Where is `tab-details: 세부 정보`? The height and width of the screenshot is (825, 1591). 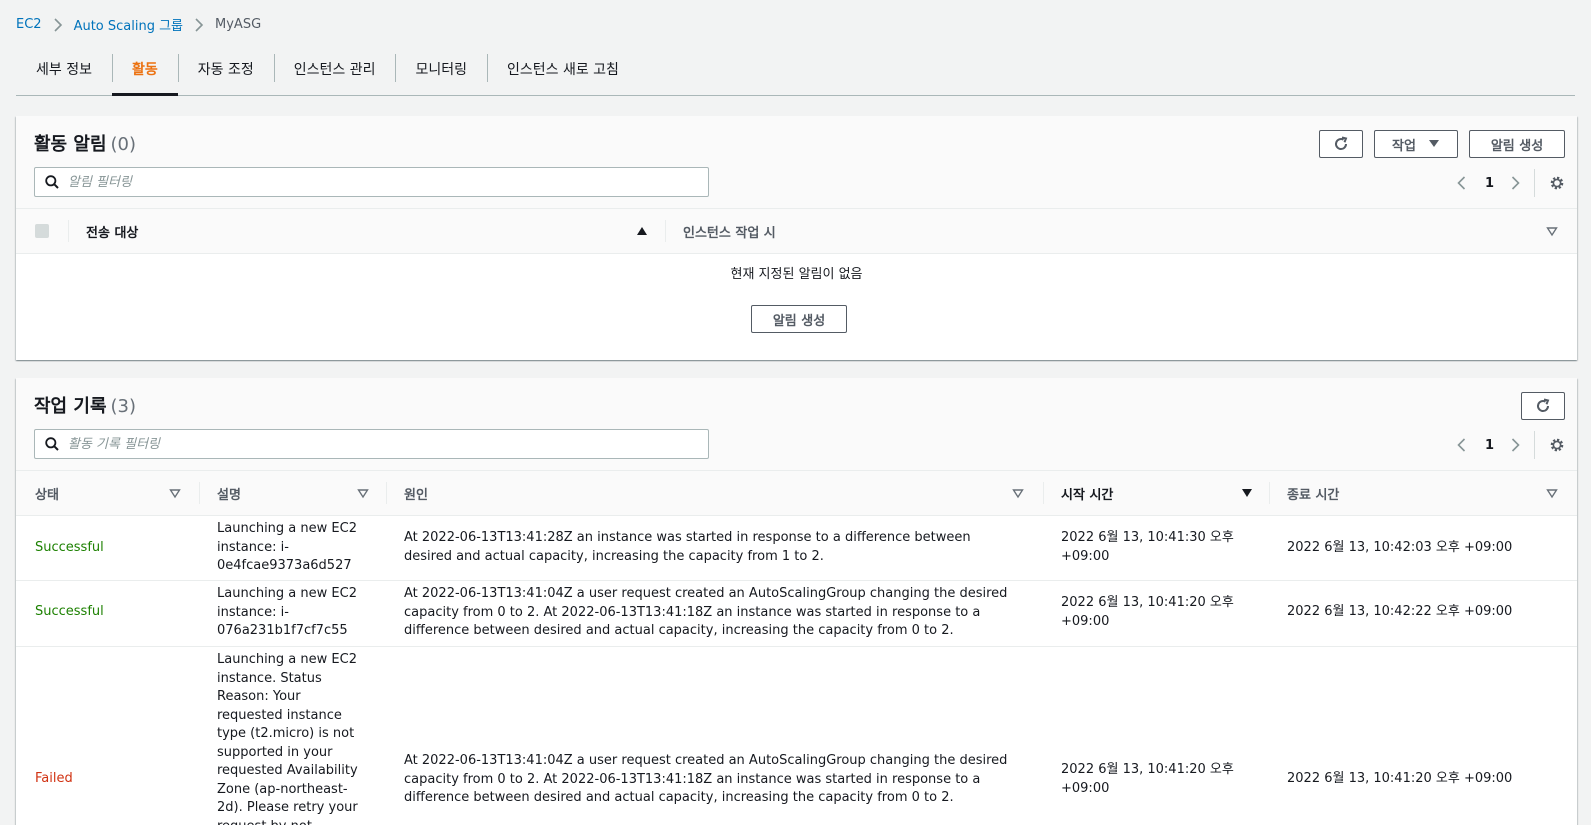
tab-details: 세부 정보 is located at coordinates (64, 69).